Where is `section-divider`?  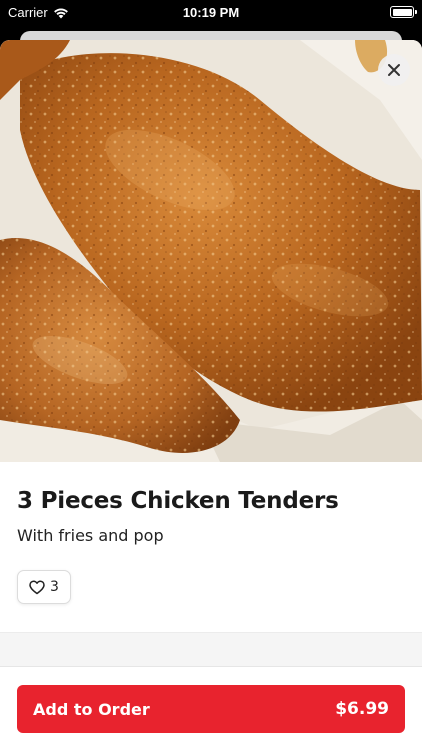 section-divider is located at coordinates (211, 649).